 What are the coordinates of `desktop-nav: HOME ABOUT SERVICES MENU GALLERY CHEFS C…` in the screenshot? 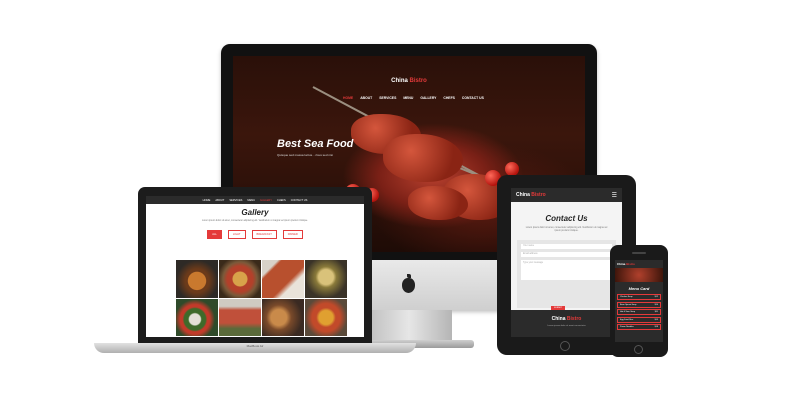 It's located at (413, 98).